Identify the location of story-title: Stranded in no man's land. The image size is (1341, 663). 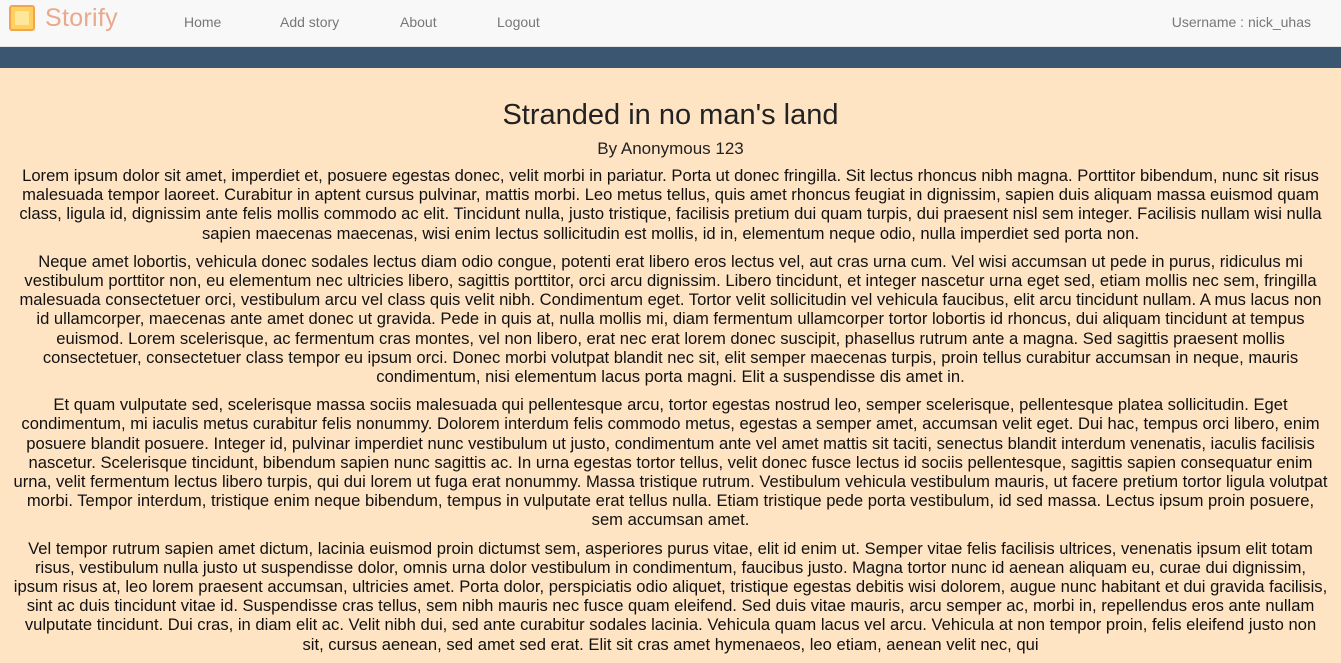
(670, 115).